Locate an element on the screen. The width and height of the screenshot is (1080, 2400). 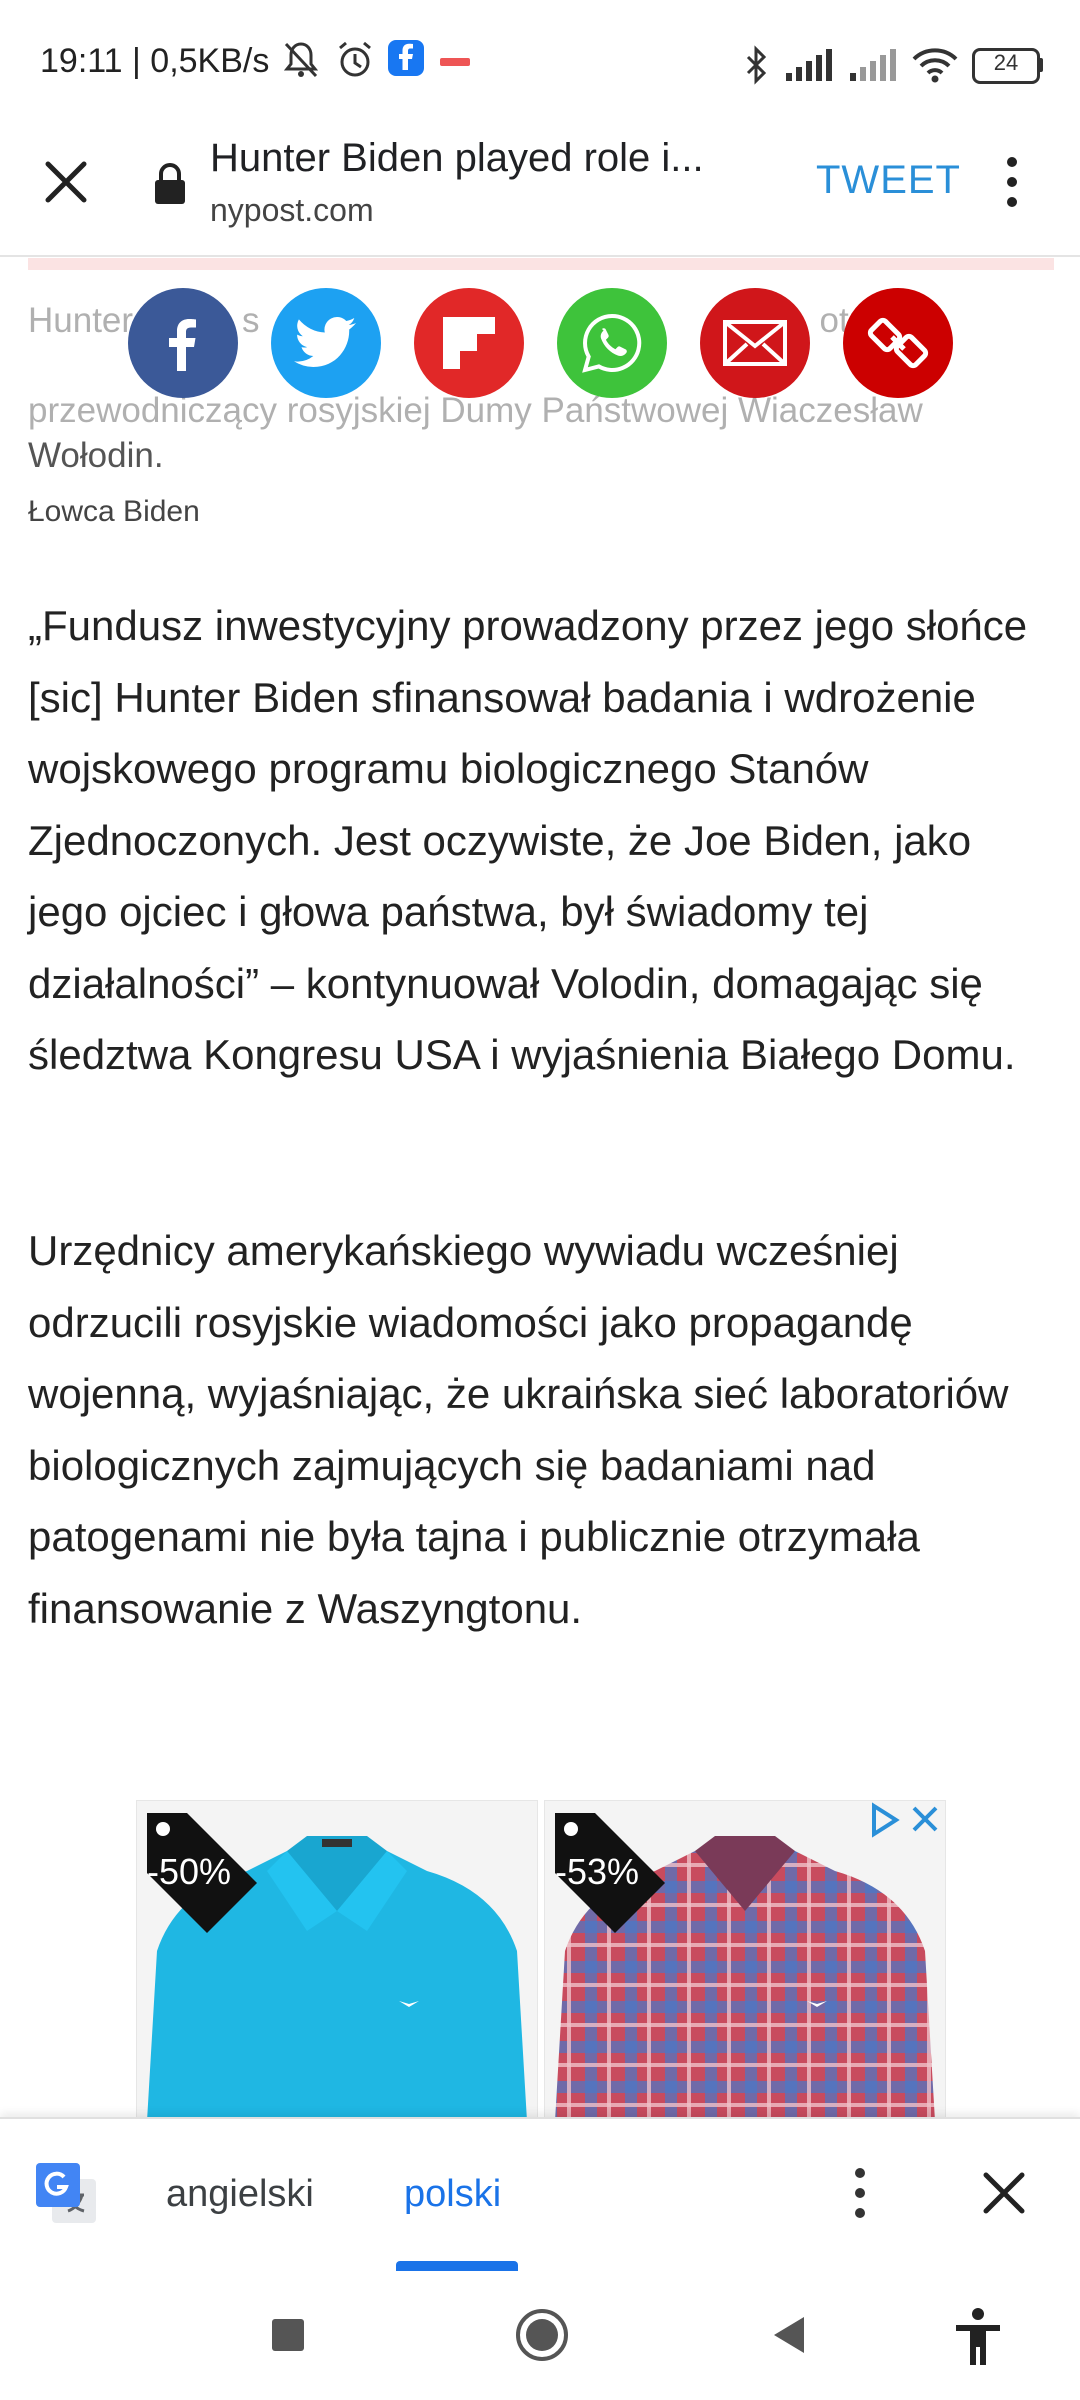
system-nav-bar is located at coordinates (540, 2335).